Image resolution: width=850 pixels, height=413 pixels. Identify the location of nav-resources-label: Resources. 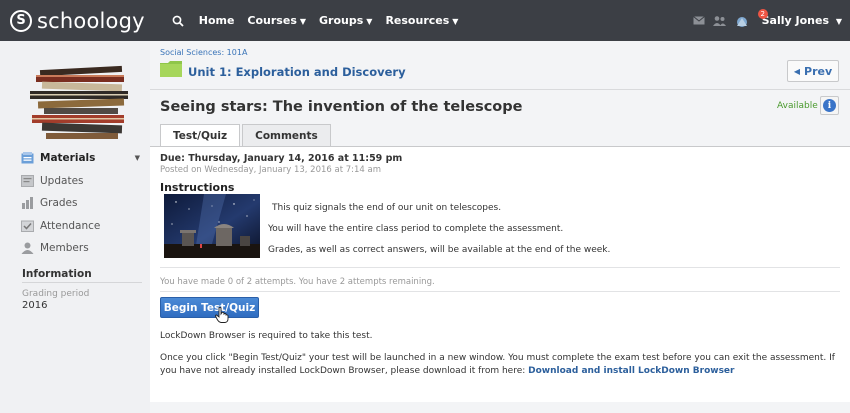
(417, 20).